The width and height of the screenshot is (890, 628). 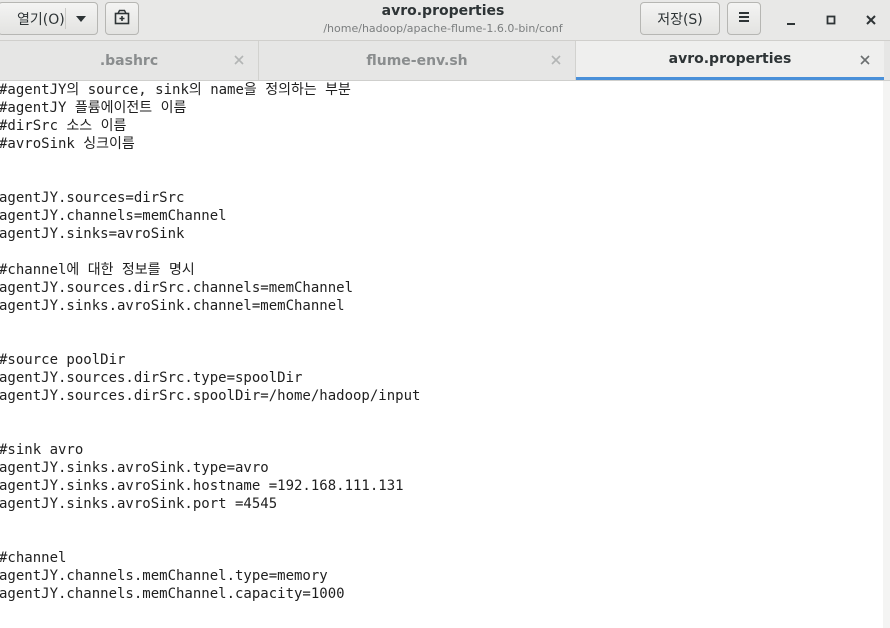 I want to click on editor-line: agentJY.channels.memChannel.type=memory, so click(x=164, y=576).